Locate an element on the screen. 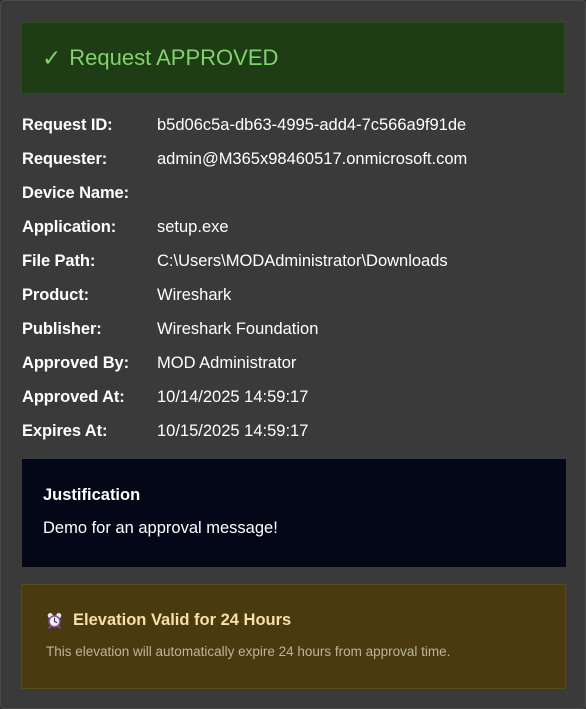 The image size is (586, 709). approved-banner: ✓ Request APPROVED is located at coordinates (293, 58).